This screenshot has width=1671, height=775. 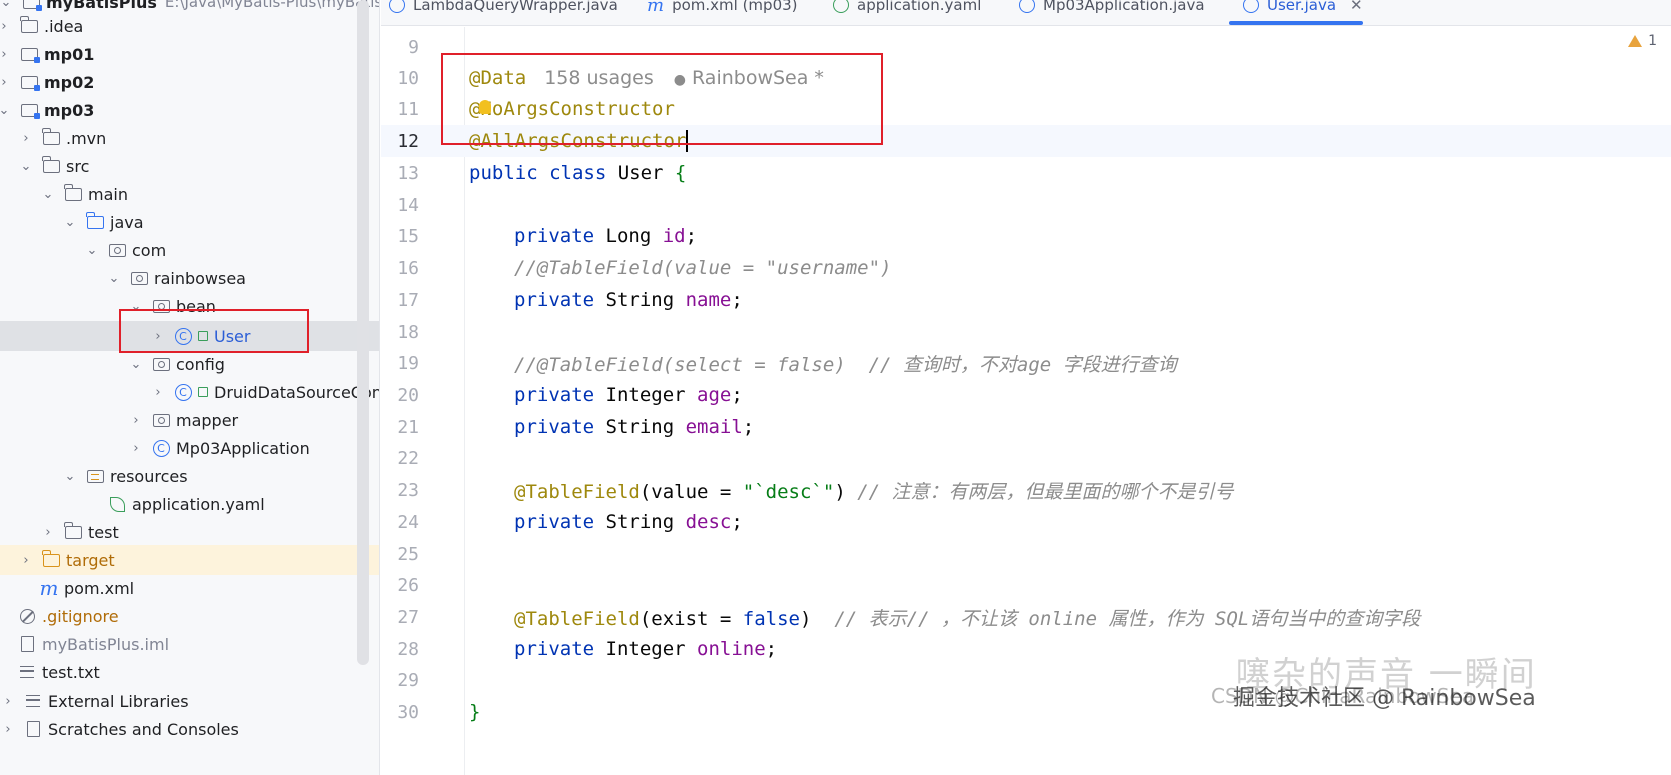 I want to click on line-number: 23, so click(x=408, y=490).